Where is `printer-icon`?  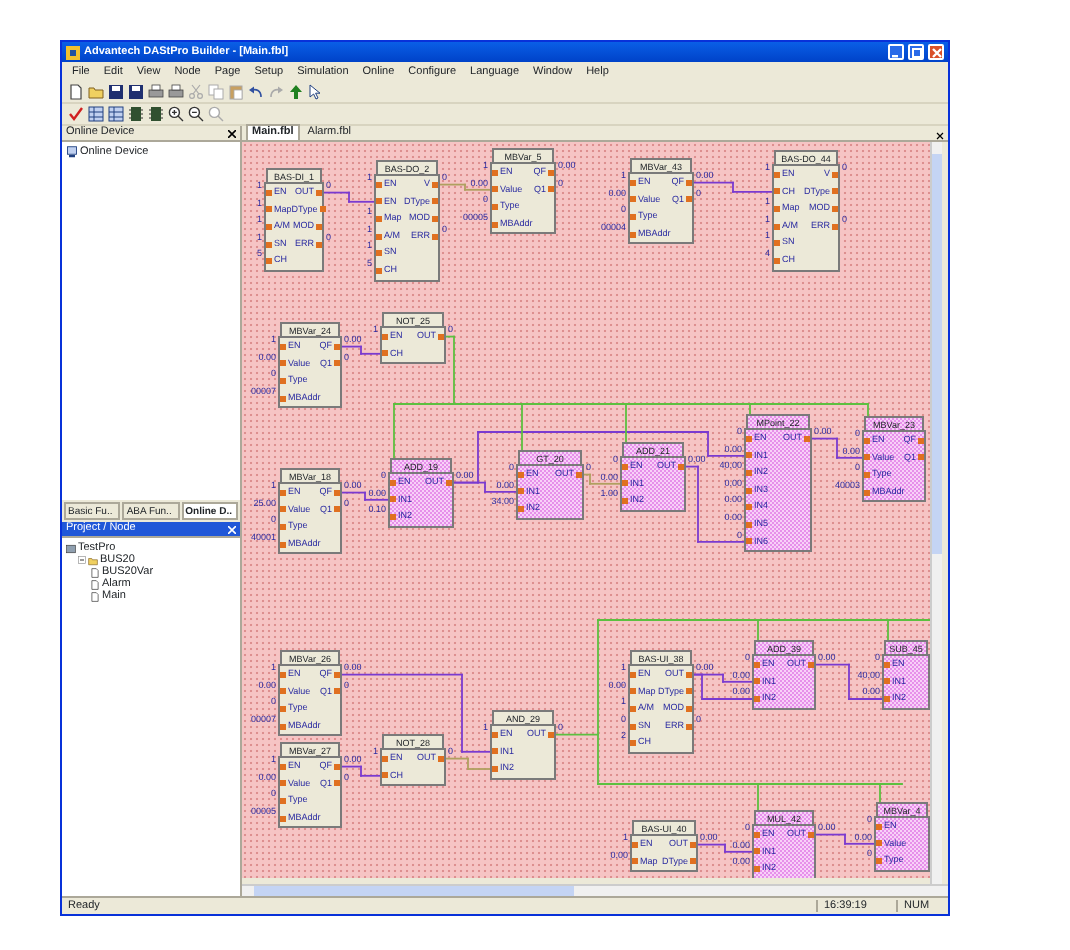 printer-icon is located at coordinates (156, 92).